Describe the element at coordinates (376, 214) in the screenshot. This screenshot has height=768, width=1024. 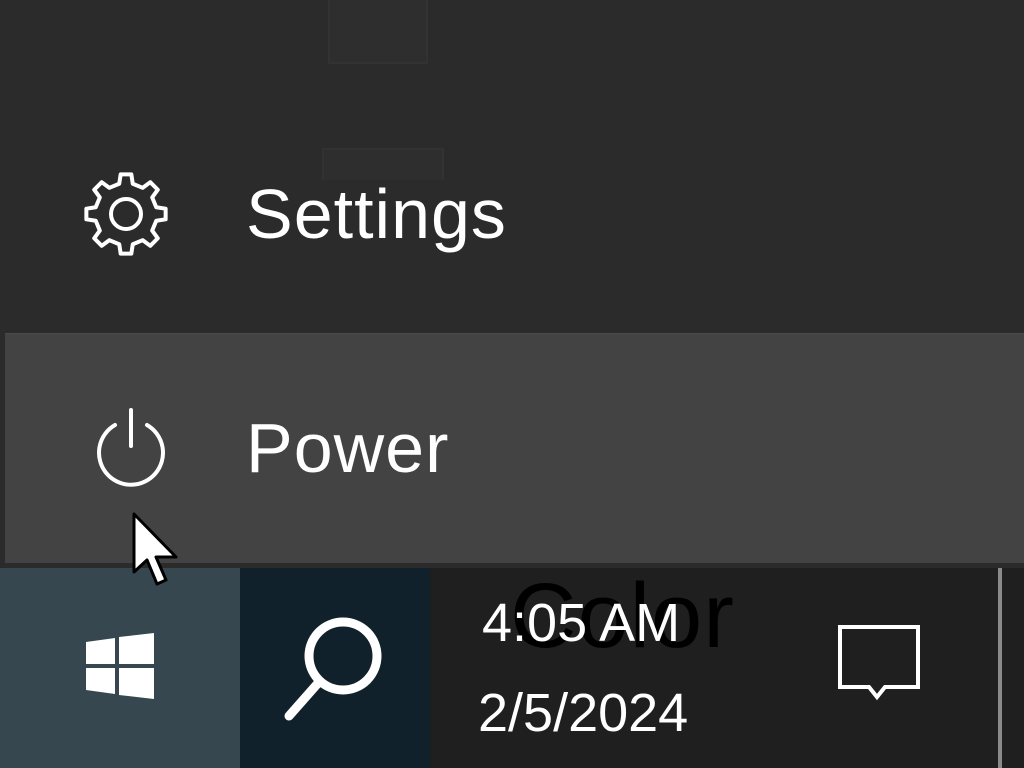
I see `settings-label: Settings` at that location.